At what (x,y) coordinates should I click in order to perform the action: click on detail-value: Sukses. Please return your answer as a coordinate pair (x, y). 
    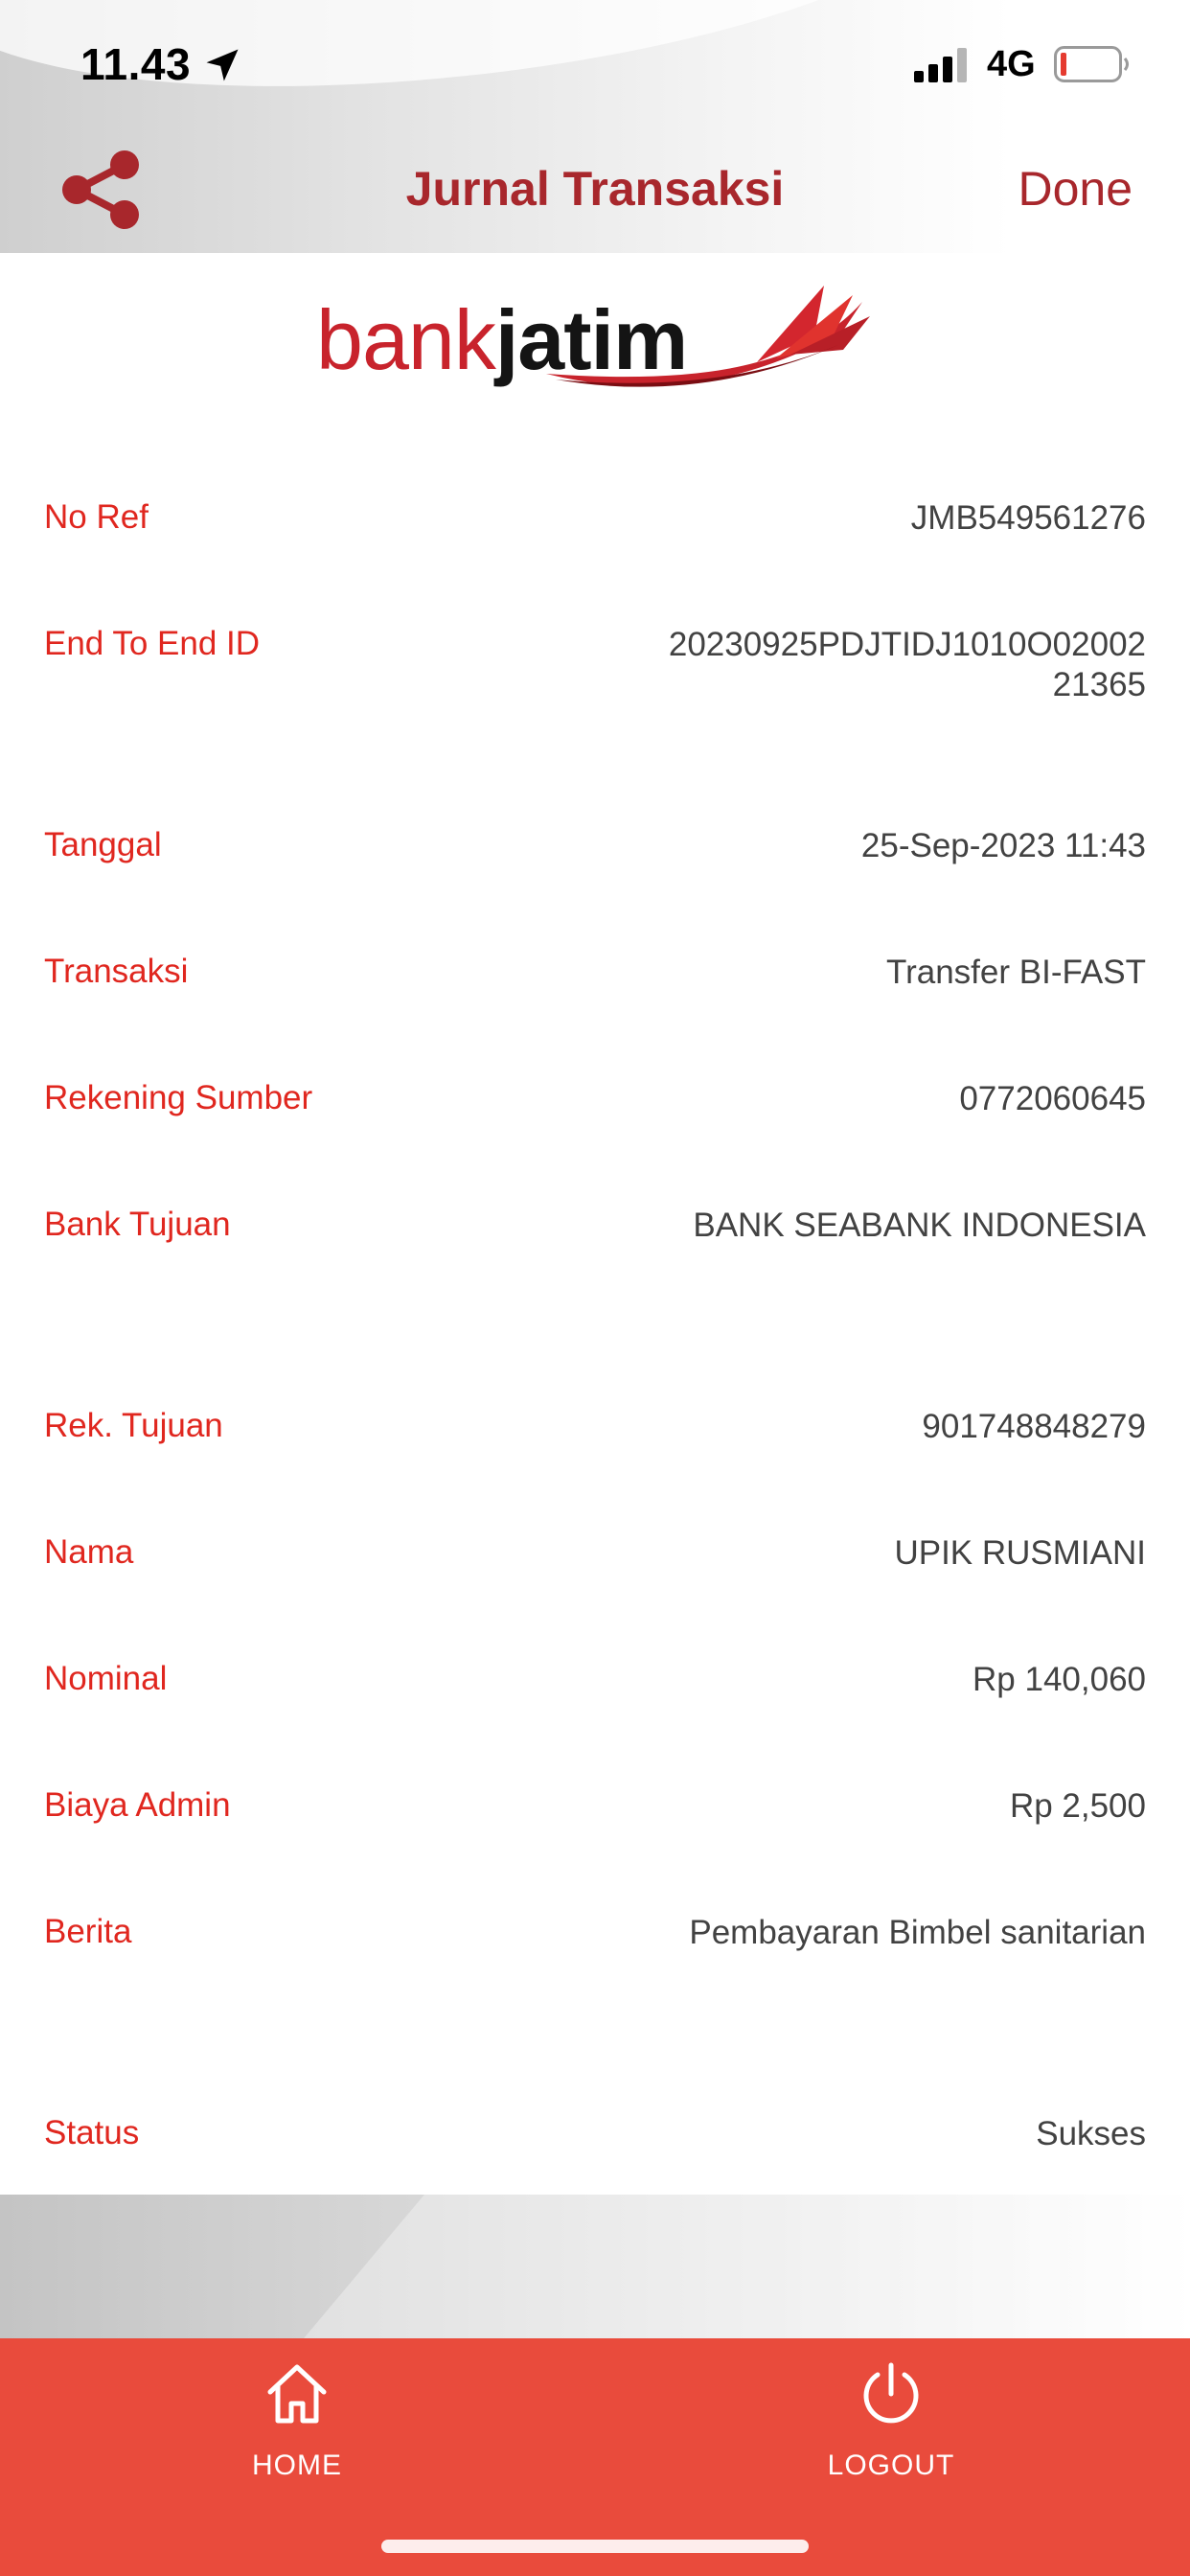
    Looking at the image, I should click on (1091, 2133).